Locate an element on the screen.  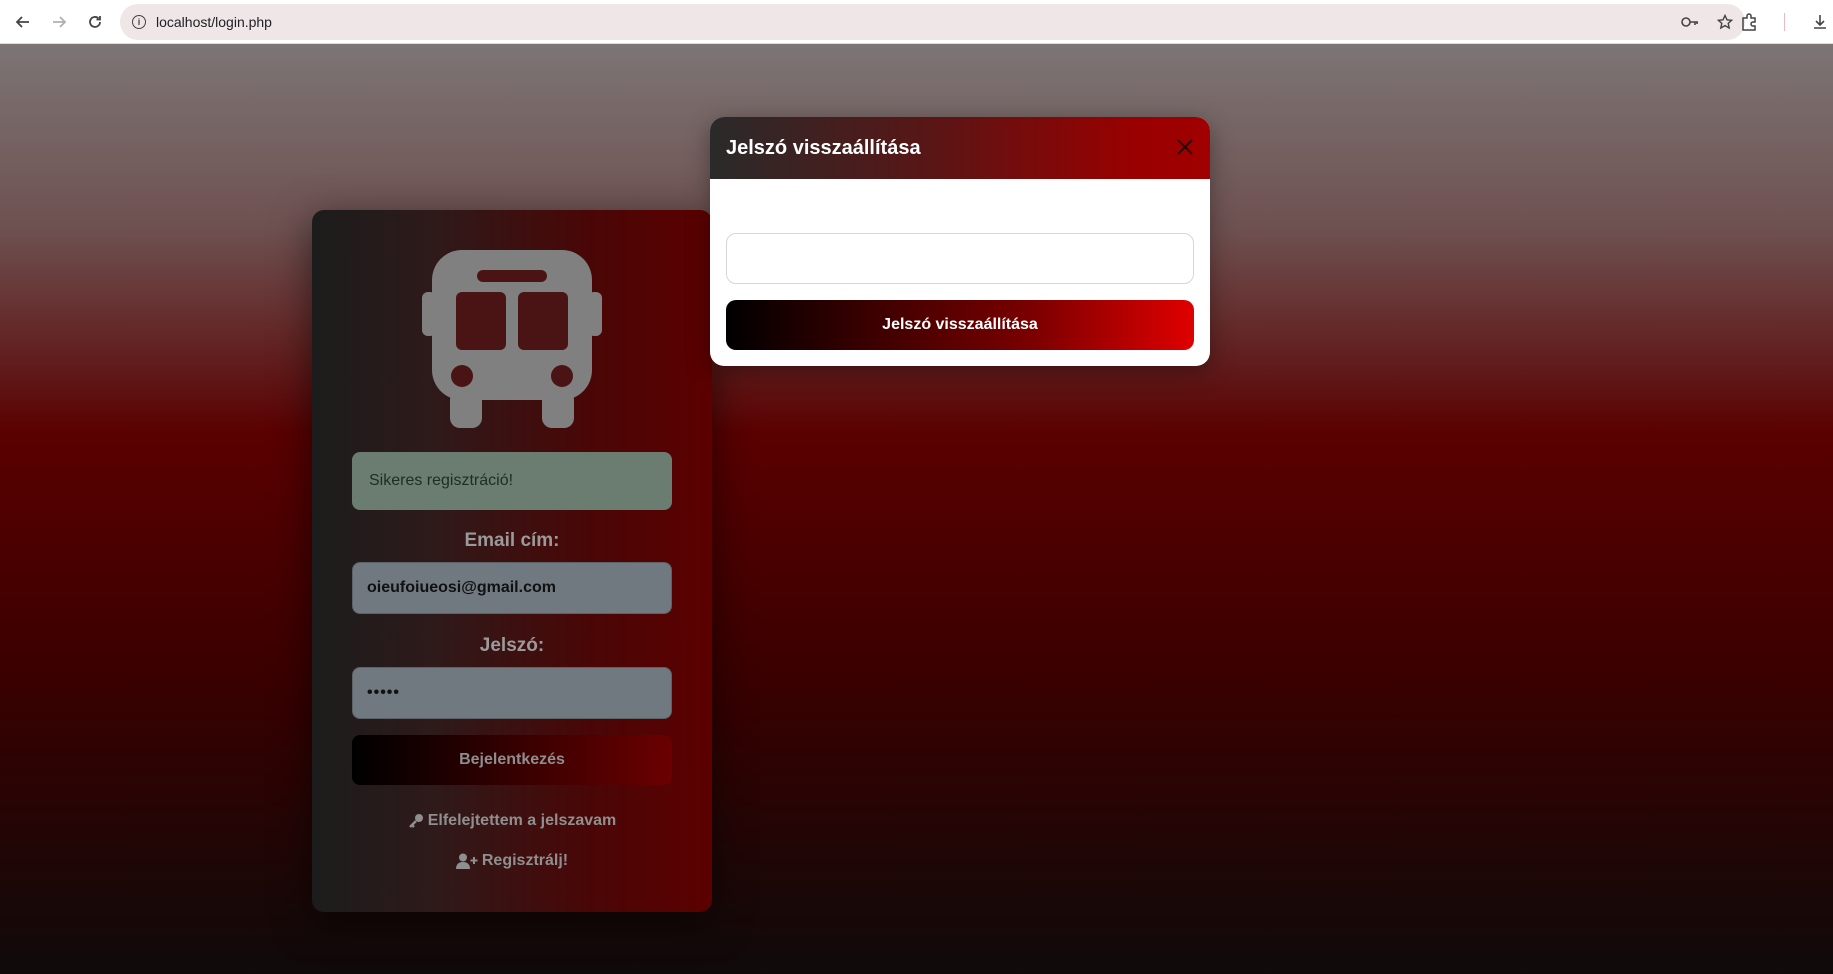
reset-password-button: Jelszó visszaállítása is located at coordinates (960, 325).